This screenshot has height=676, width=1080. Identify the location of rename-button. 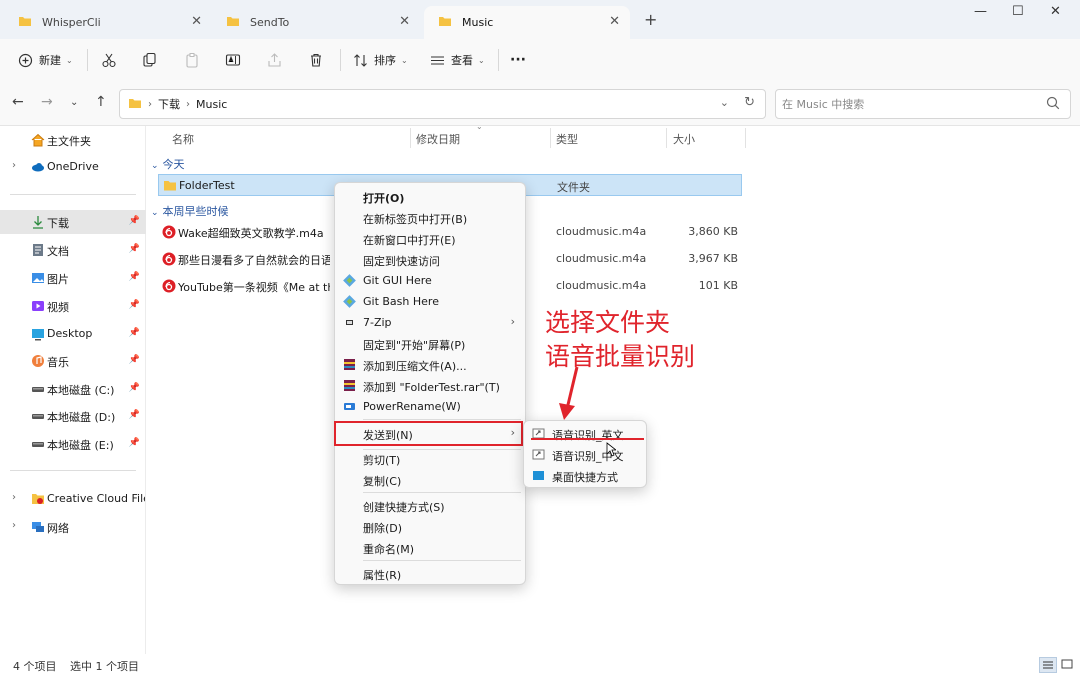
(233, 60).